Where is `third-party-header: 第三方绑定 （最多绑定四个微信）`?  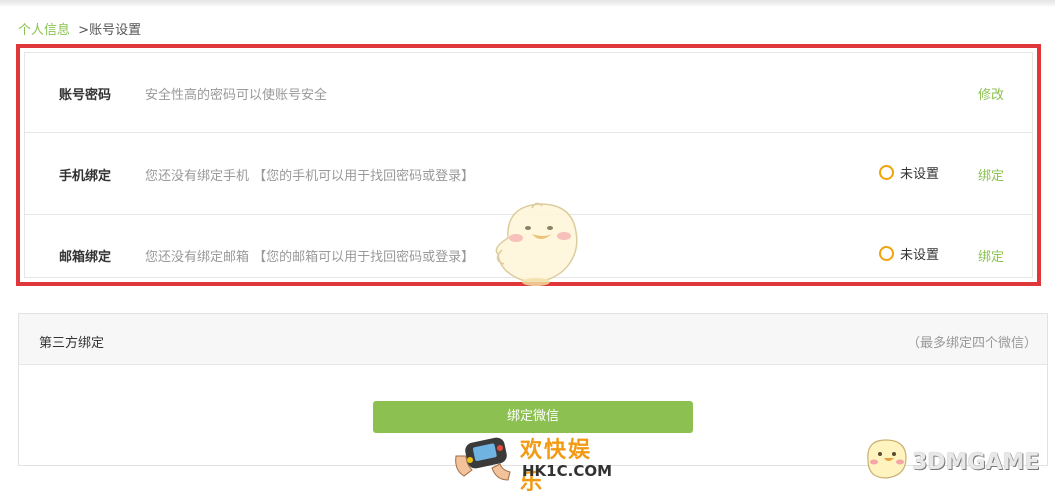
third-party-header: 第三方绑定 （最多绑定四个微信） is located at coordinates (533, 339).